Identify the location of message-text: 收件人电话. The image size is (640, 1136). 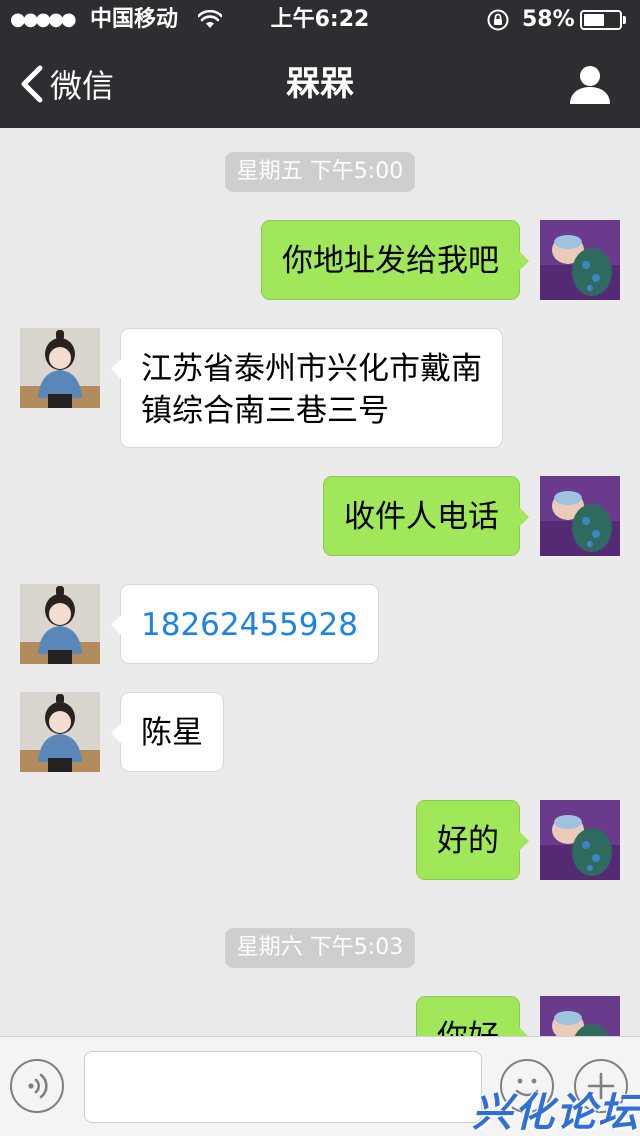
(421, 517).